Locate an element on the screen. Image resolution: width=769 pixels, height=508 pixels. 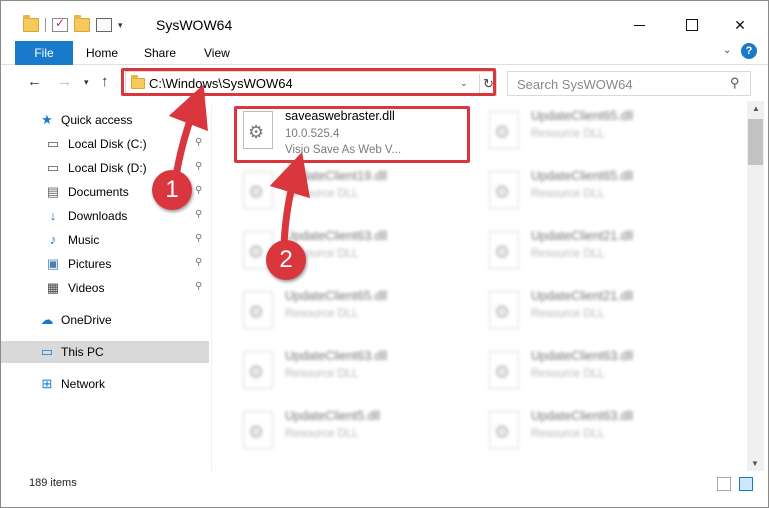
sidebar-item-music: ♪ Music ⚲ is located at coordinates (105, 240).